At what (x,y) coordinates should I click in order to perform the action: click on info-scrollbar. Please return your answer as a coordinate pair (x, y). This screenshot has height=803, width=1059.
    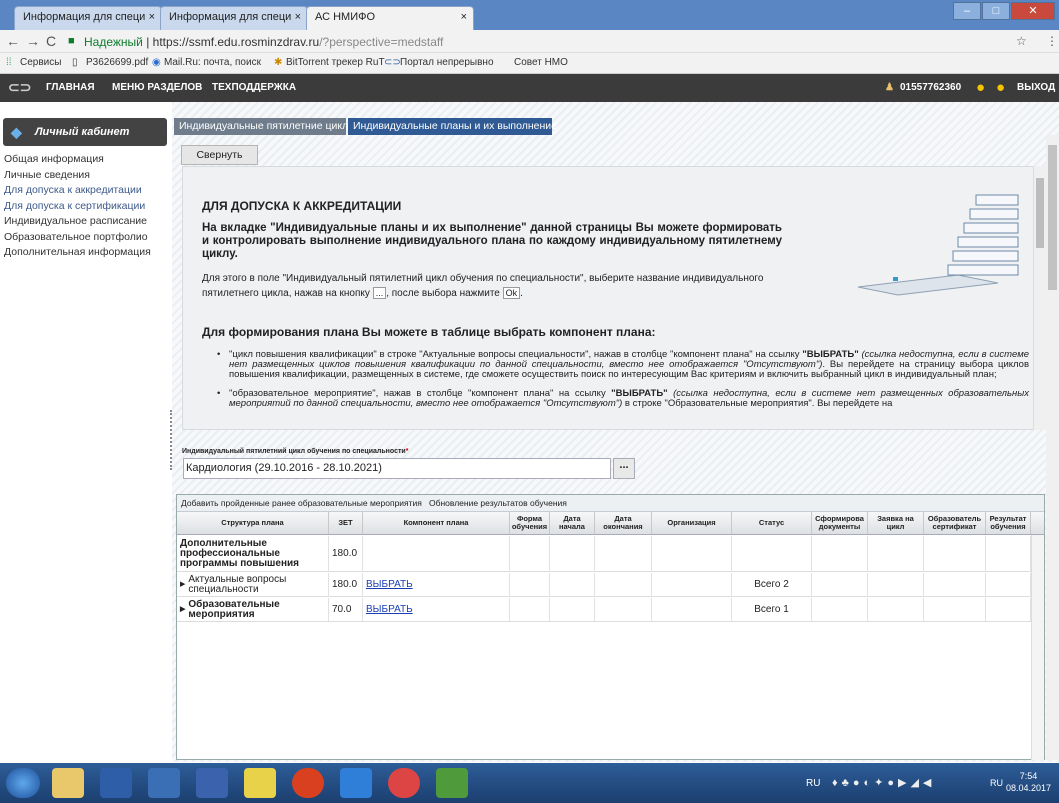
    Looking at the image, I should click on (1039, 298).